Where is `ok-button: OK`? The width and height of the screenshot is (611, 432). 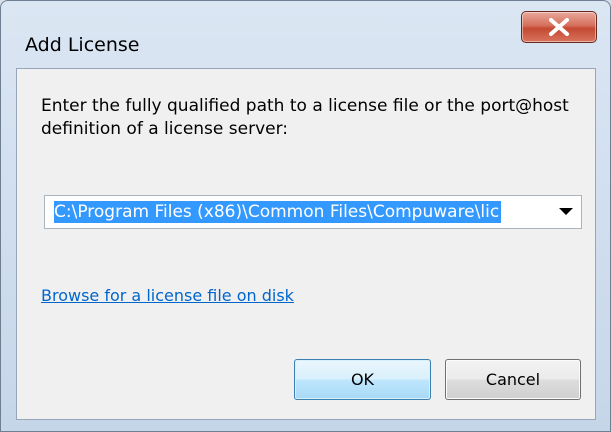
ok-button: OK is located at coordinates (362, 379).